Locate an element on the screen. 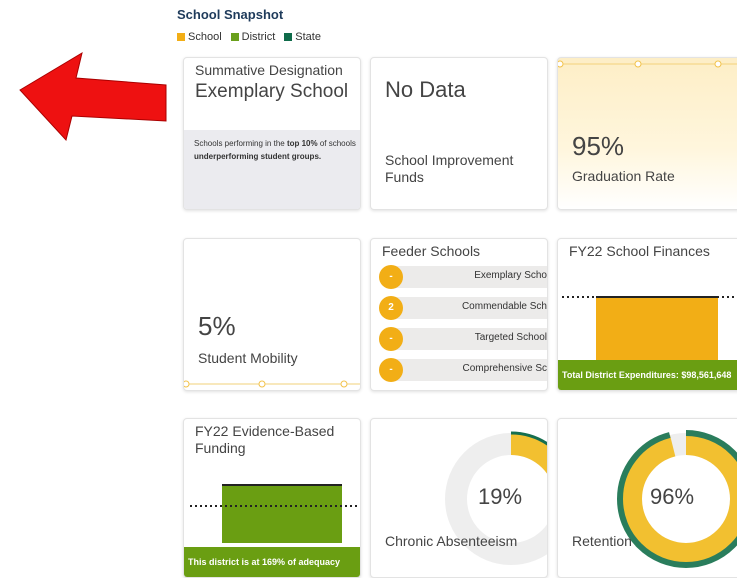  feeder-row-name: Exemplary Scho is located at coordinates (510, 275).